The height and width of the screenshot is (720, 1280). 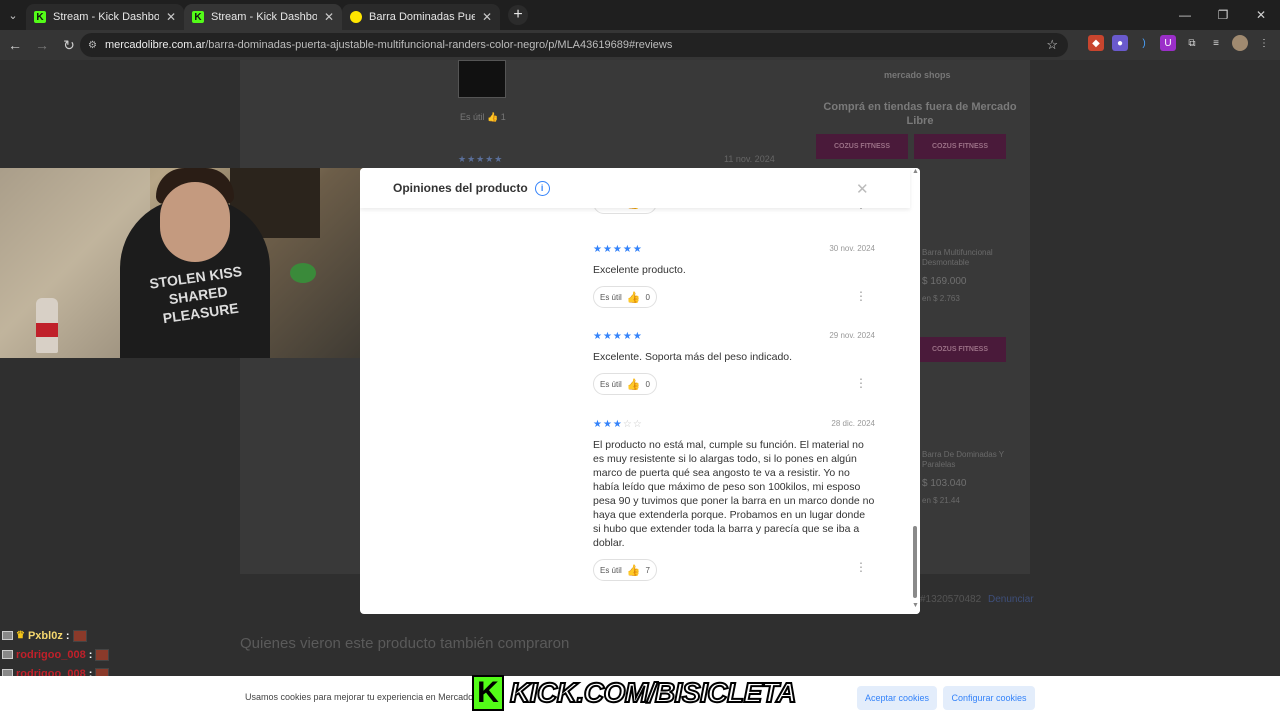 What do you see at coordinates (1180, 43) in the screenshot?
I see `extensions-area: ◆ ● ) U ⧉ ≡ ⋮` at bounding box center [1180, 43].